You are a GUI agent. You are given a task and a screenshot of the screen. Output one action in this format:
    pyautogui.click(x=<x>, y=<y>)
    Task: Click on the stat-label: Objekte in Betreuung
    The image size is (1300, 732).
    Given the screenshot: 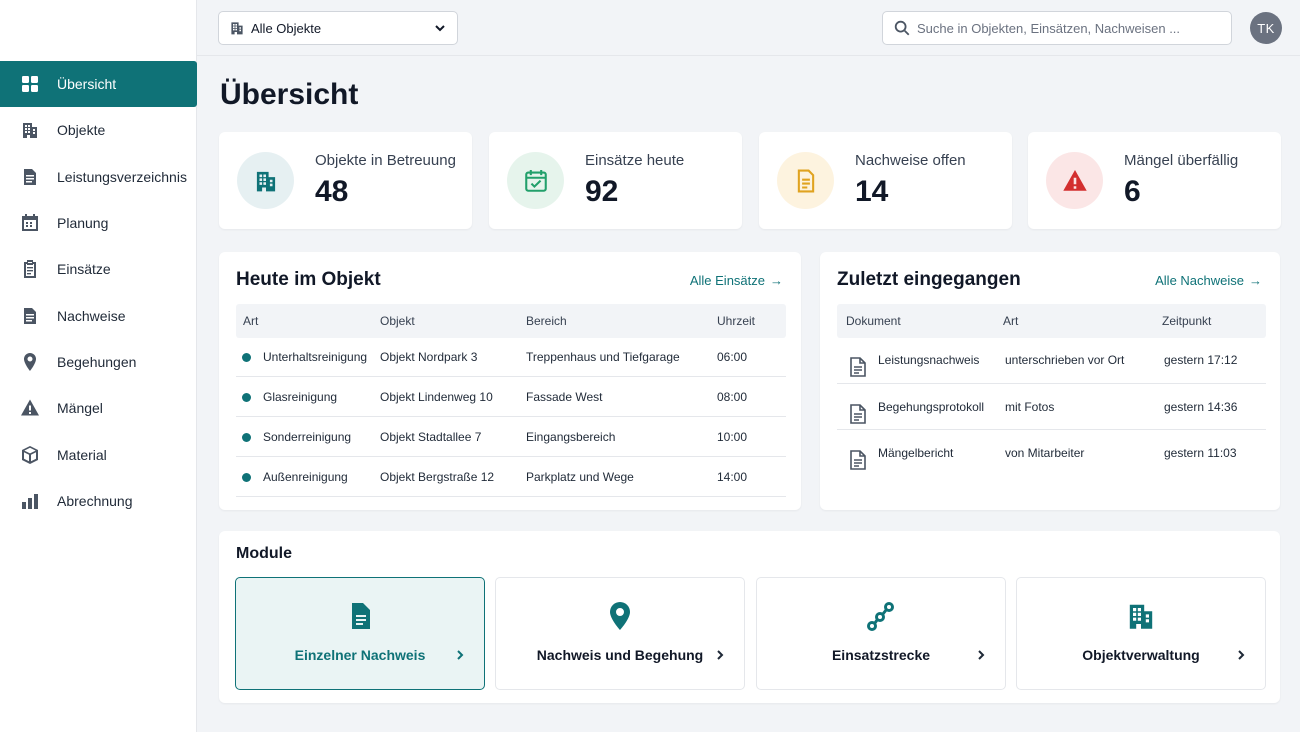 What is the action you would take?
    pyautogui.click(x=385, y=160)
    